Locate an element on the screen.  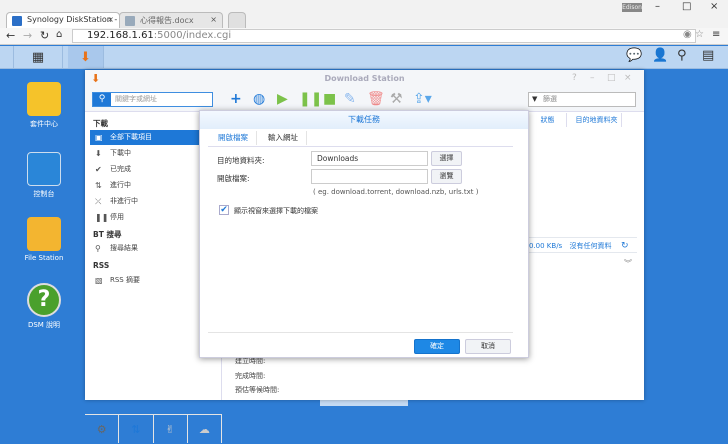
empty-text: 沒有任何資料 is located at coordinates (590, 246).